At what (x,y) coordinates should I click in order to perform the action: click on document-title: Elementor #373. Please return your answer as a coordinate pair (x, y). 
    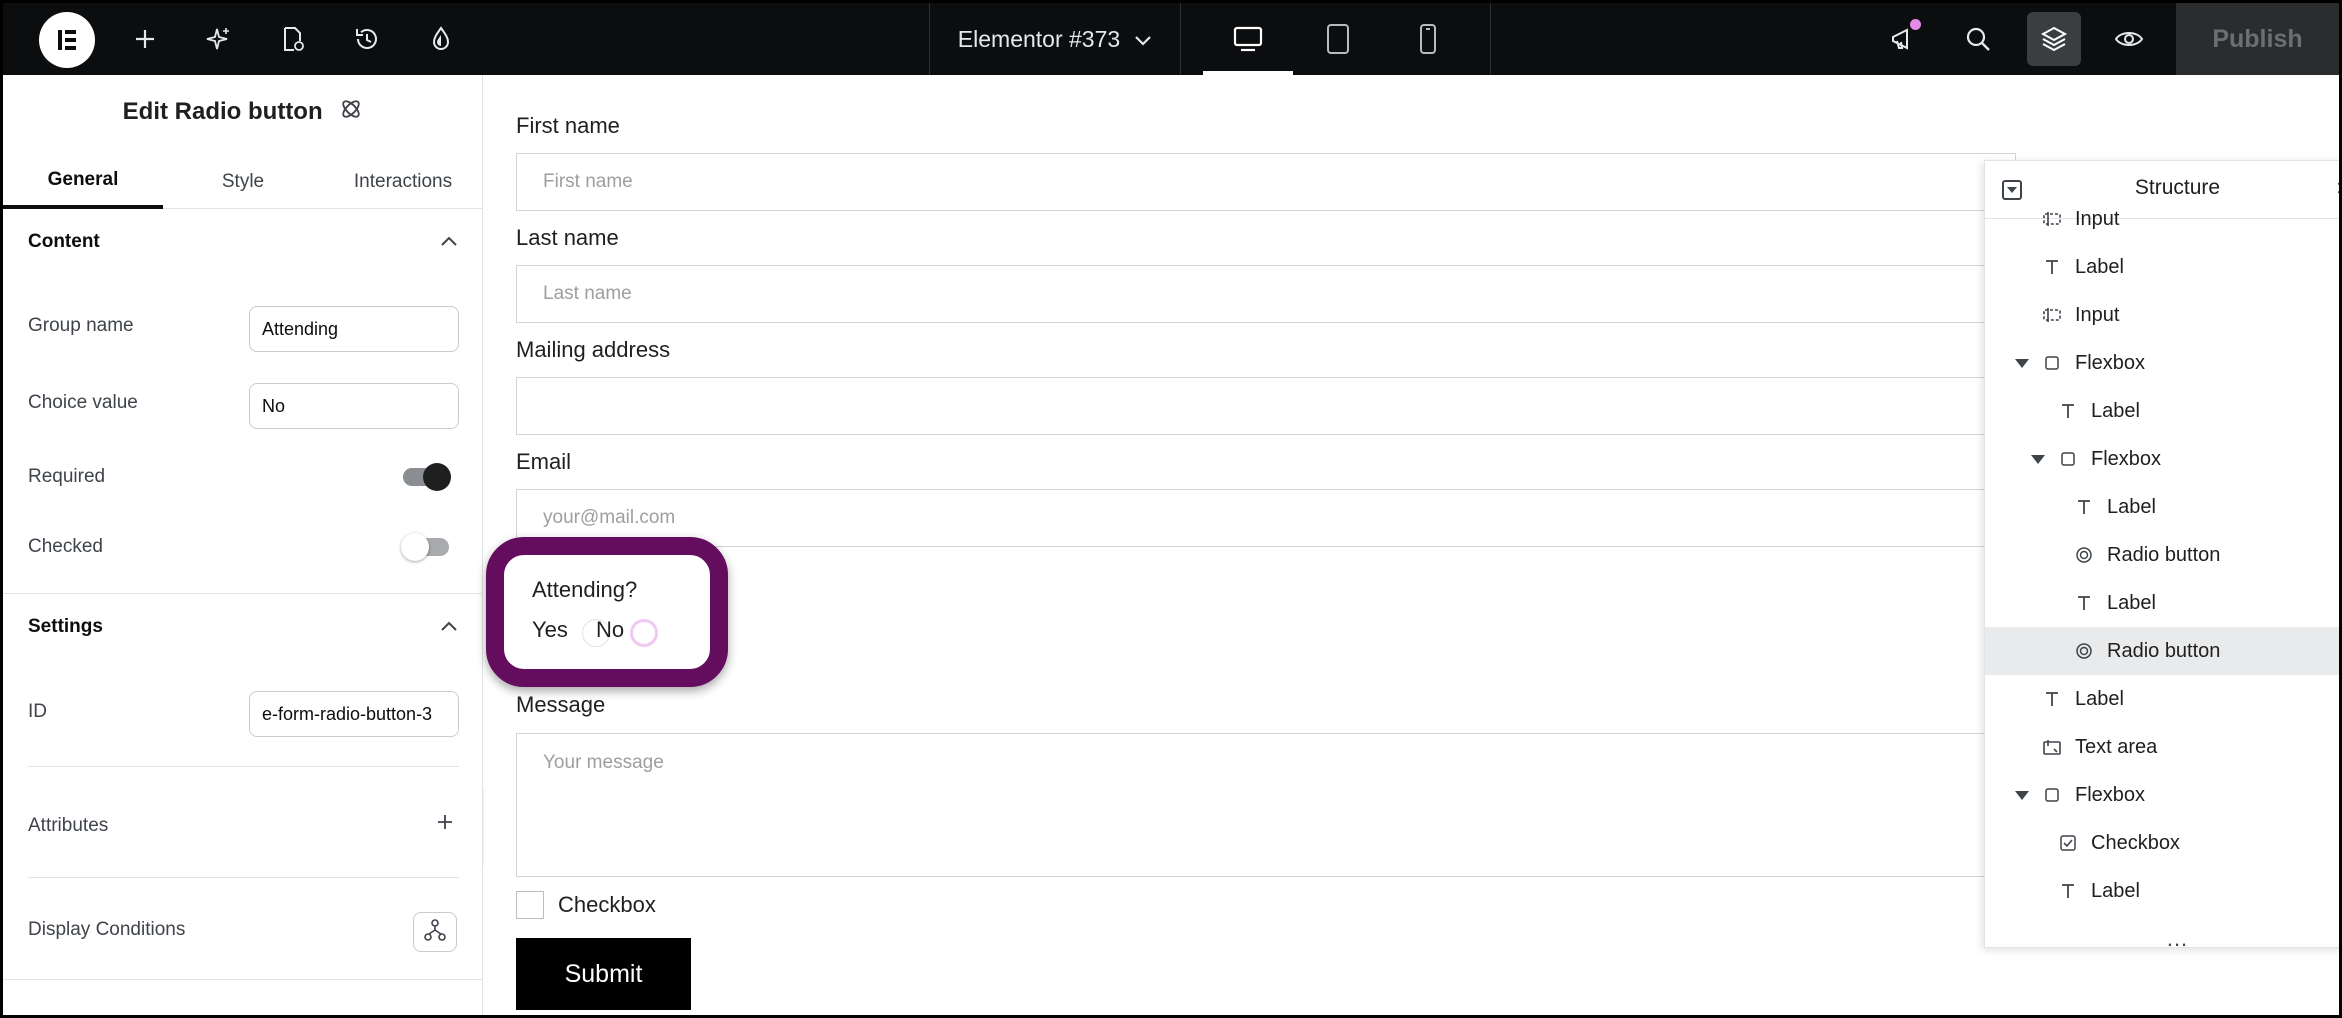
    Looking at the image, I should click on (1039, 38).